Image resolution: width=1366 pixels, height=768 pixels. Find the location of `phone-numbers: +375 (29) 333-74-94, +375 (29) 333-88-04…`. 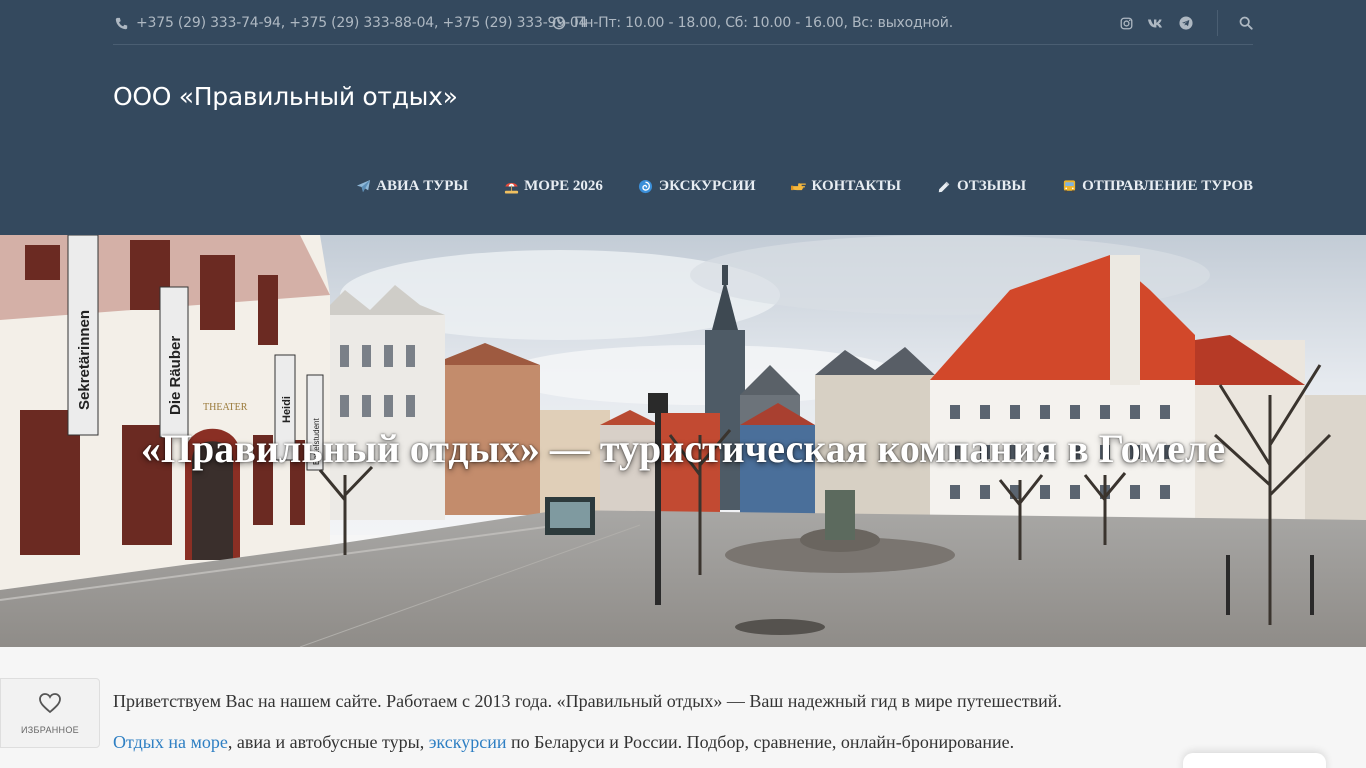

phone-numbers: +375 (29) 333-74-94, +375 (29) 333-88-04… is located at coordinates (362, 23).